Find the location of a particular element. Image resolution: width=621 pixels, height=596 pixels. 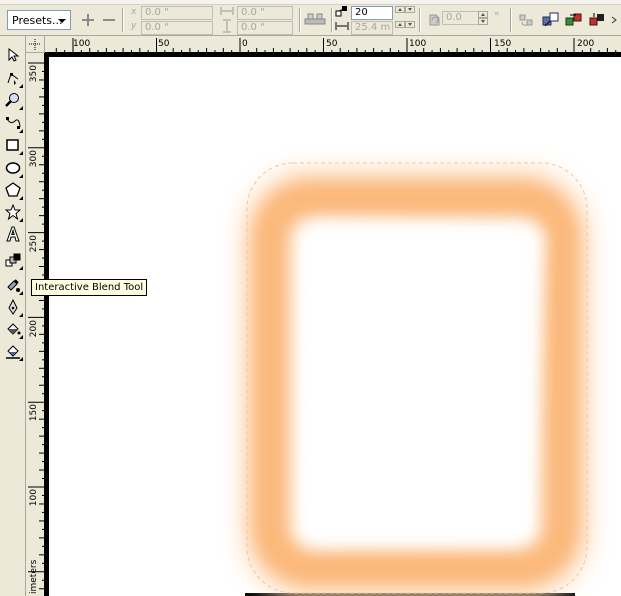

y-axis-label: y is located at coordinates (134, 26).